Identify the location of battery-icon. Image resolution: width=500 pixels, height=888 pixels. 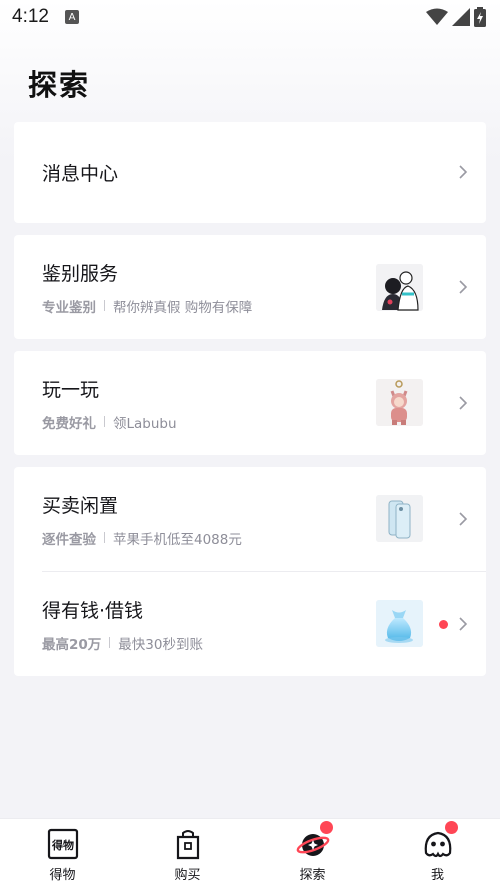
(480, 17).